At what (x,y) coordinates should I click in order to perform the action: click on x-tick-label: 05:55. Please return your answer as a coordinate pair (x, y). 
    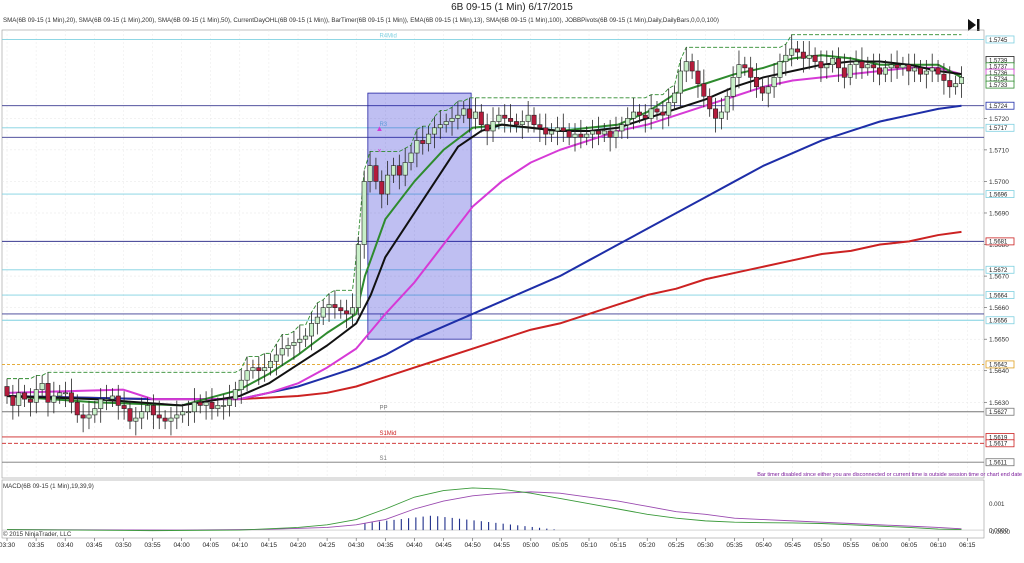
    Looking at the image, I should click on (851, 545).